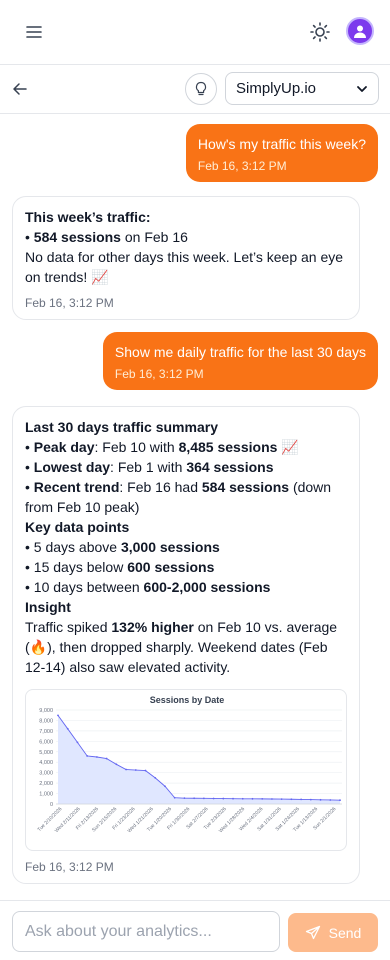 The height and width of the screenshot is (960, 390). I want to click on y-tick-label: 8,000, so click(46, 721).